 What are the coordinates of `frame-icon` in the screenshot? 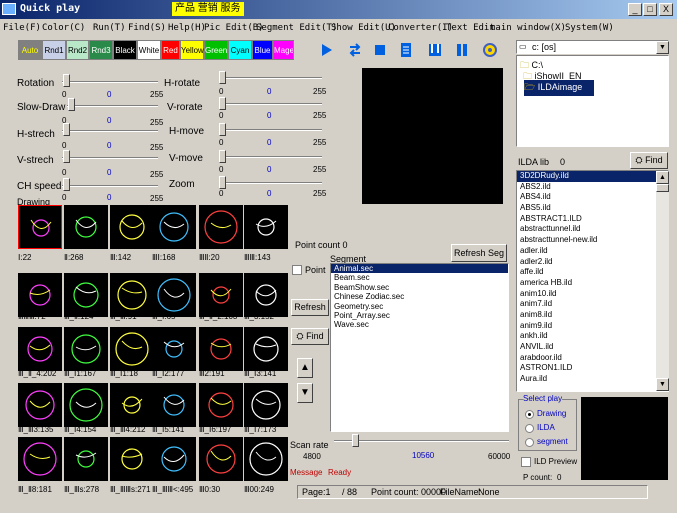 It's located at (435, 50).